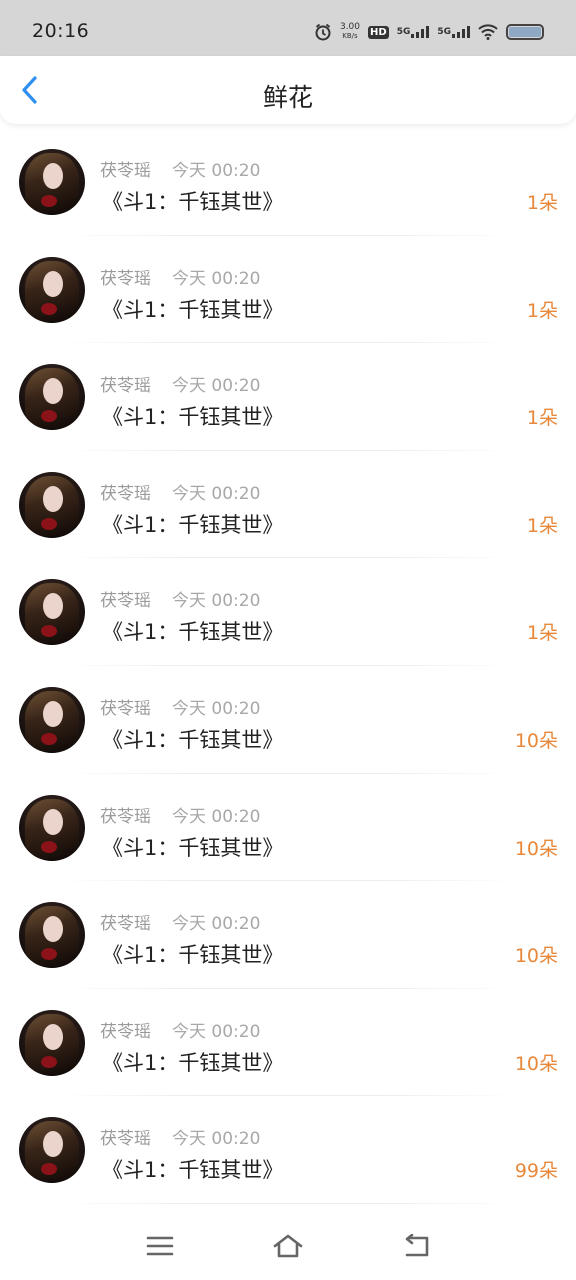 The width and height of the screenshot is (576, 1280). What do you see at coordinates (378, 32) in the screenshot?
I see `hd-icon: HD` at bounding box center [378, 32].